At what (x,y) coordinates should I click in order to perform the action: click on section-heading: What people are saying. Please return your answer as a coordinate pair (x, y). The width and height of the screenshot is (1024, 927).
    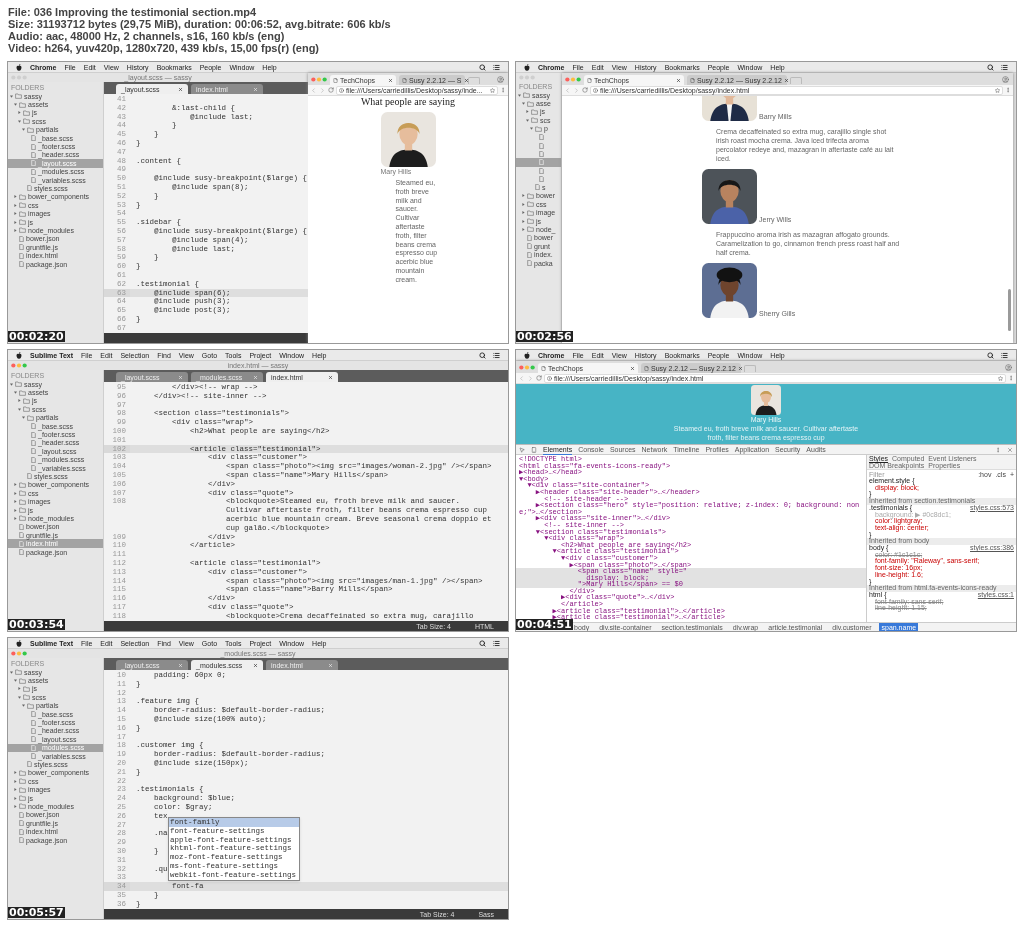
    Looking at the image, I should click on (408, 101).